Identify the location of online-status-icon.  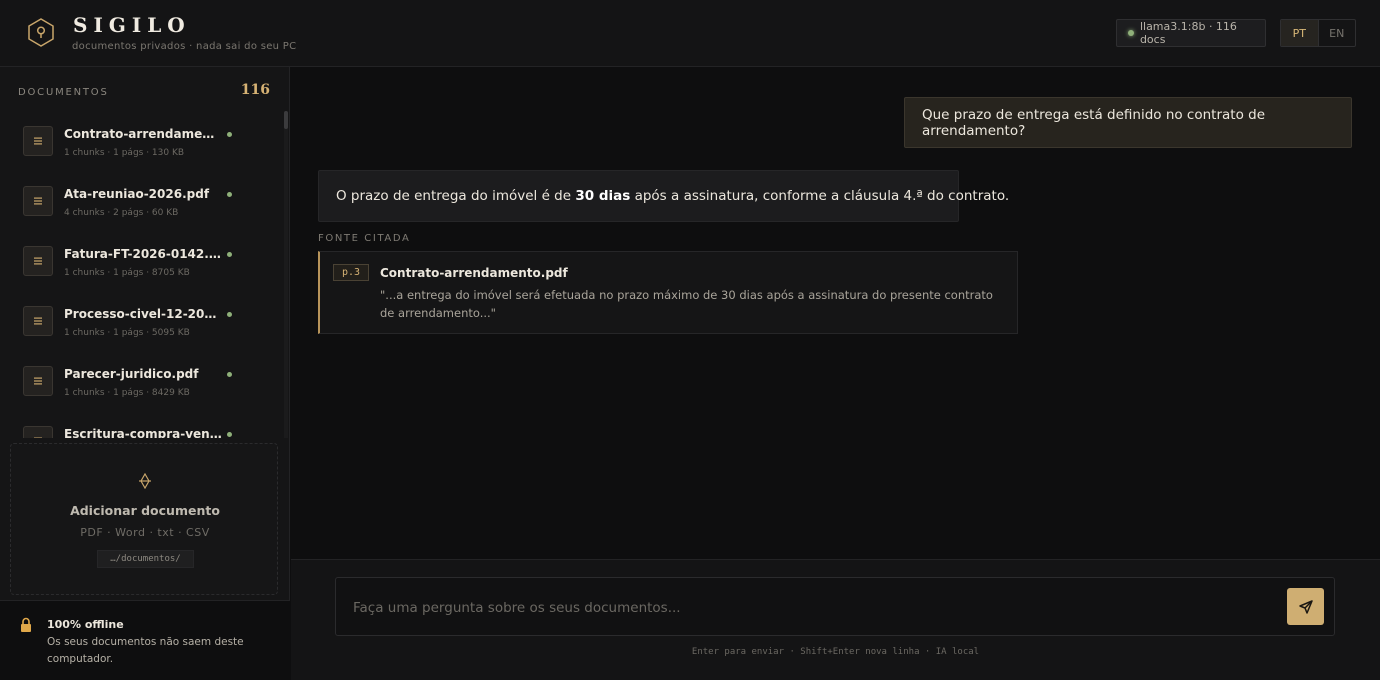
(1131, 33).